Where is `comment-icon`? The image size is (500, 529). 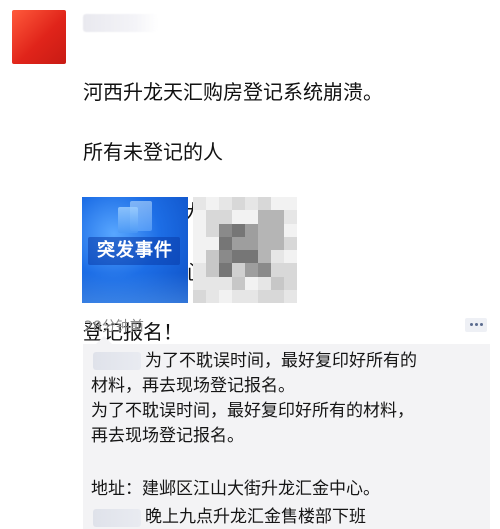 comment-icon is located at coordinates (476, 325).